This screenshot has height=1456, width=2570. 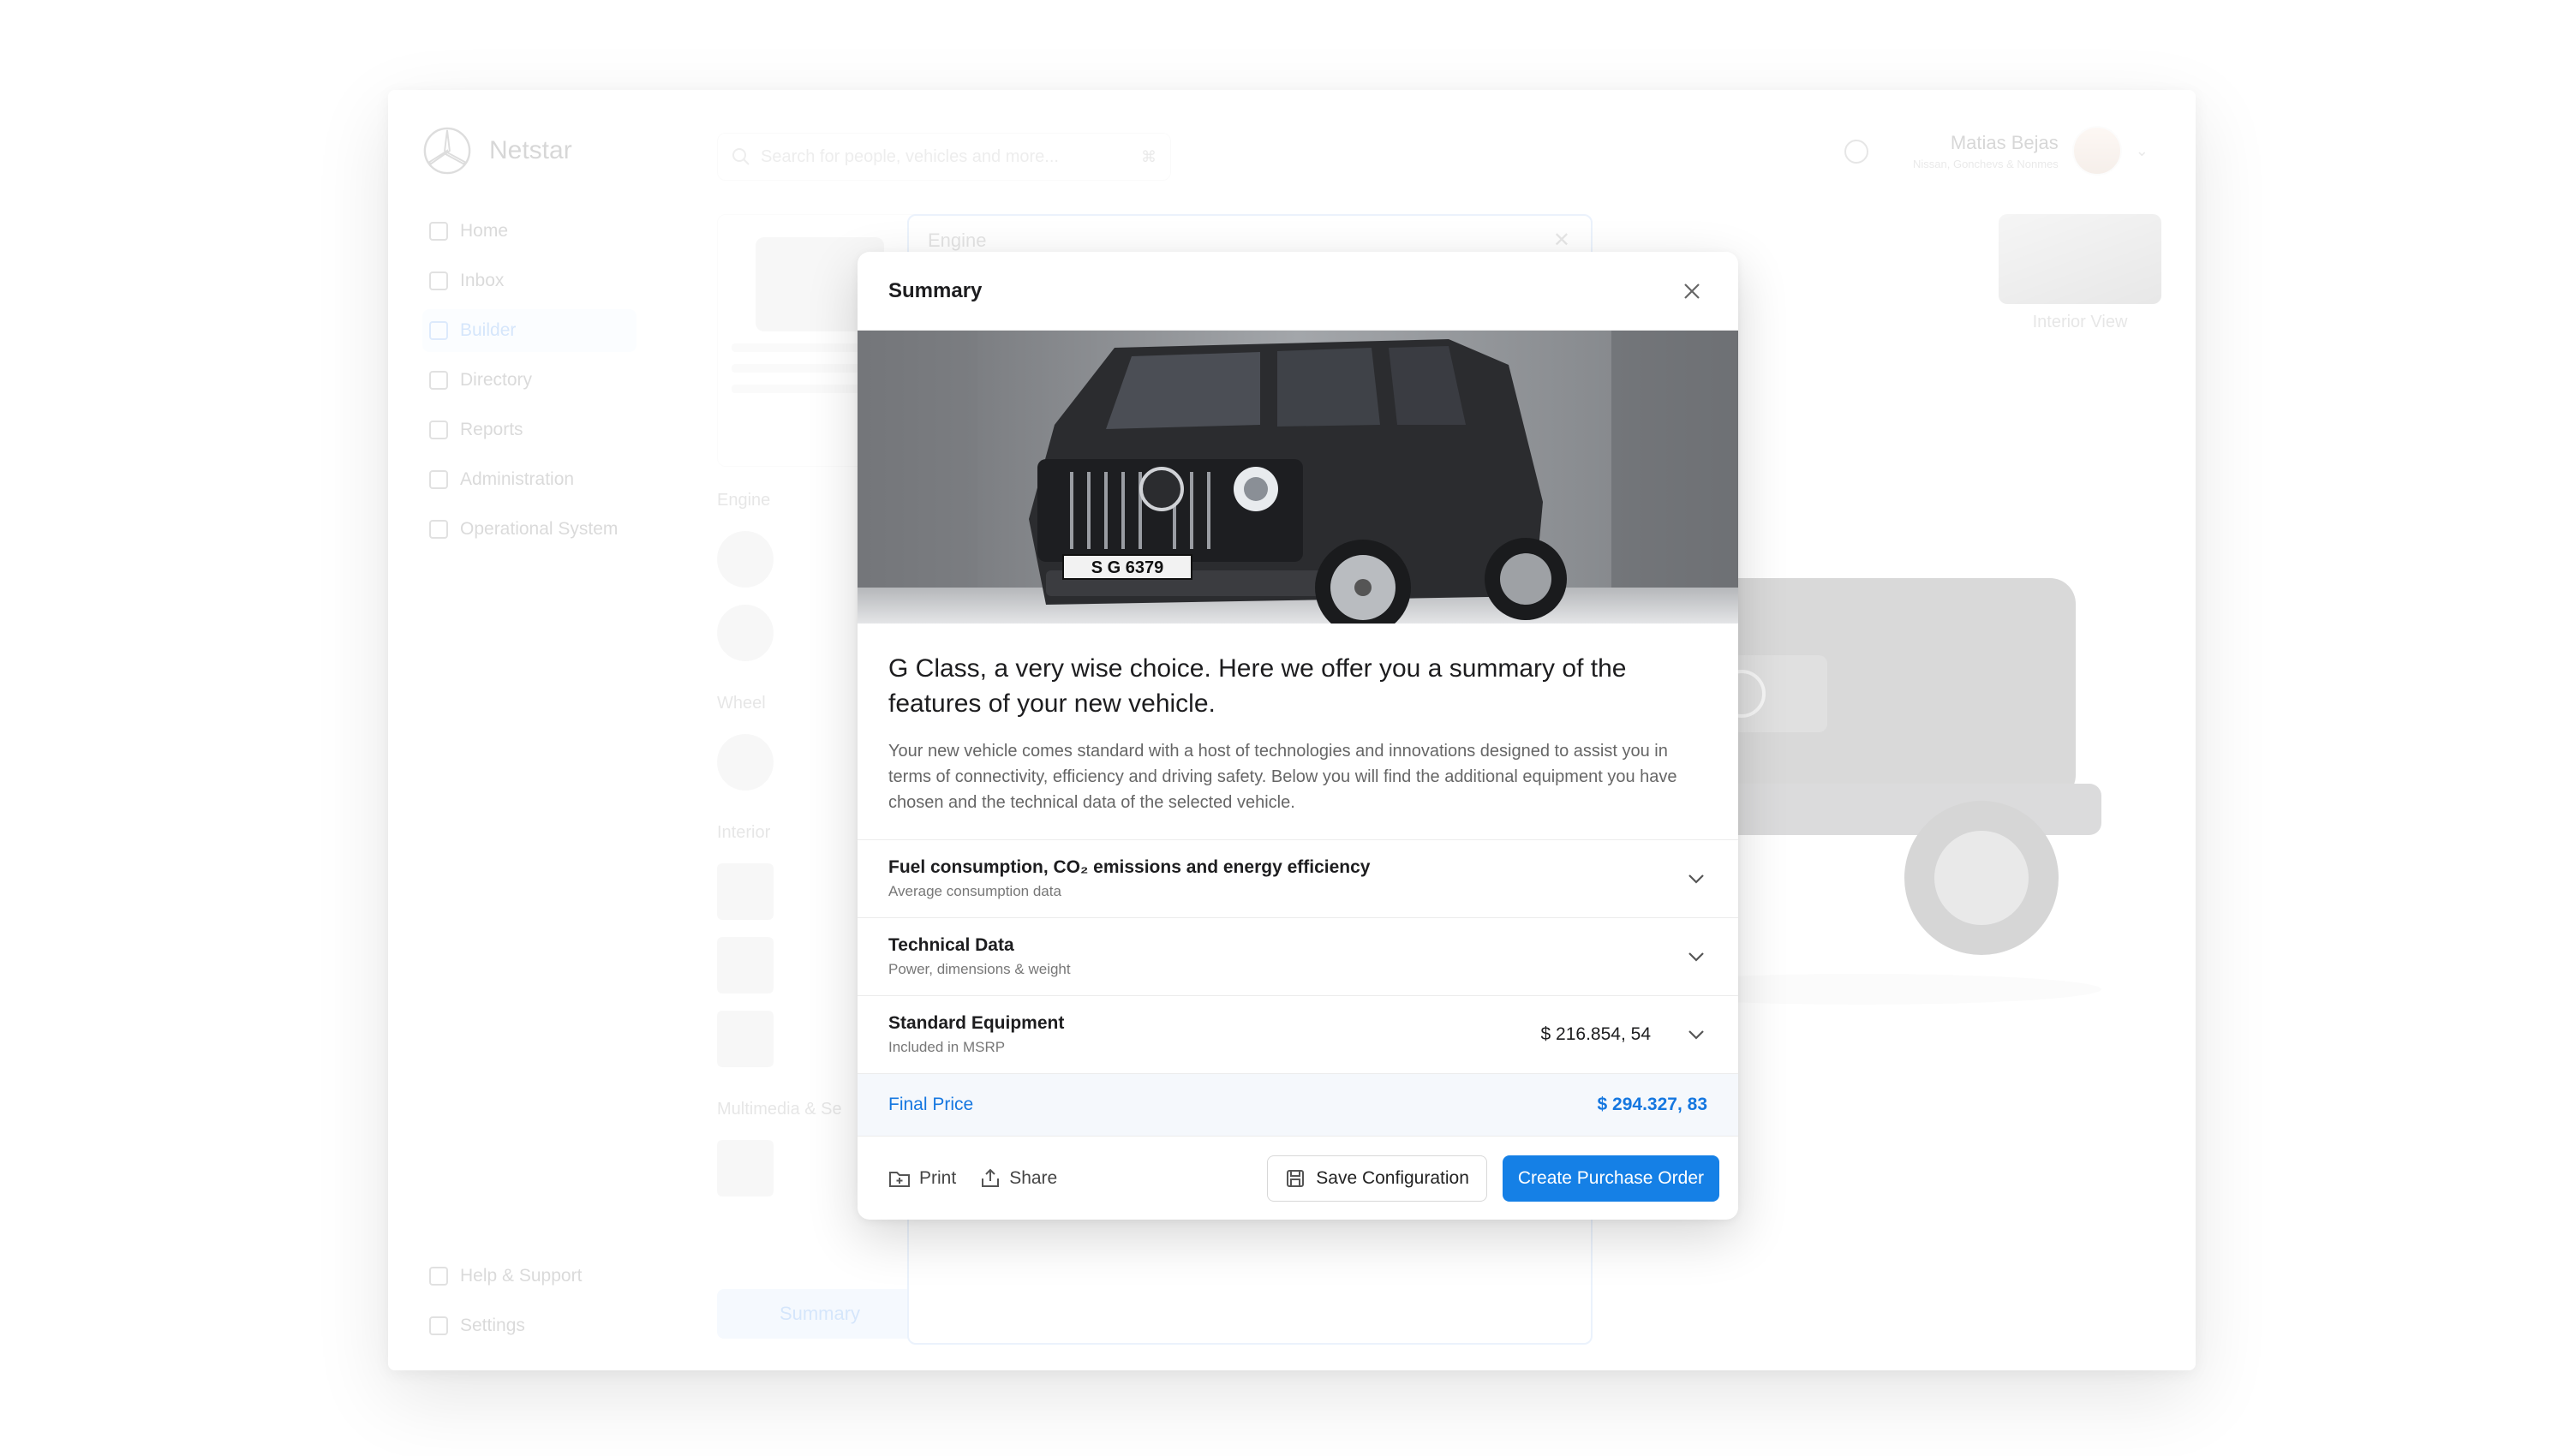 What do you see at coordinates (482, 280) in the screenshot?
I see `sidebar-item-label: Inbox` at bounding box center [482, 280].